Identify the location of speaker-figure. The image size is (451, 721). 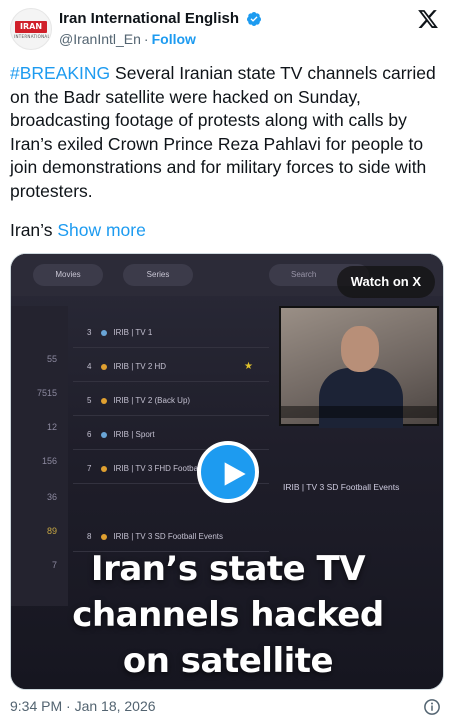
(361, 398).